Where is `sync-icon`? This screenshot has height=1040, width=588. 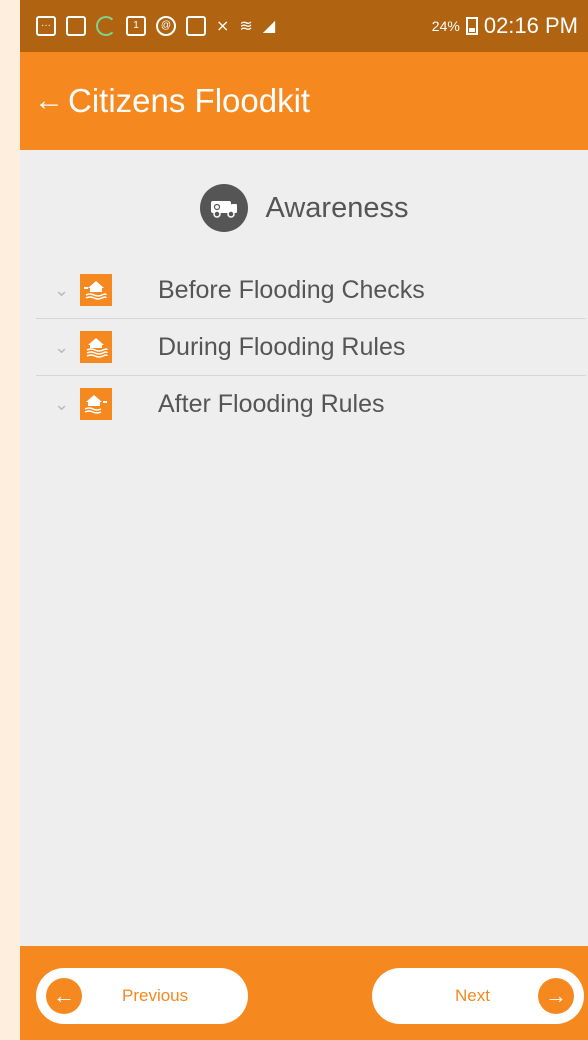
sync-icon is located at coordinates (106, 26).